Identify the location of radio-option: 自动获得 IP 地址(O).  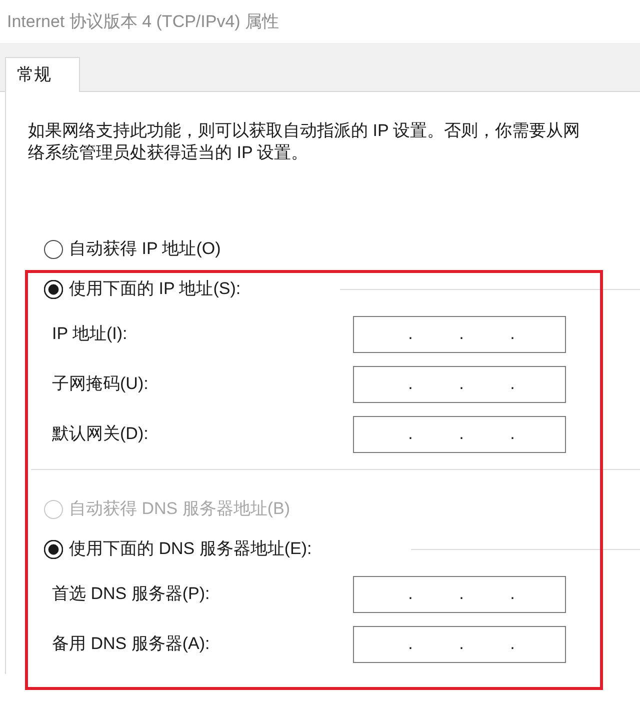
(132, 249).